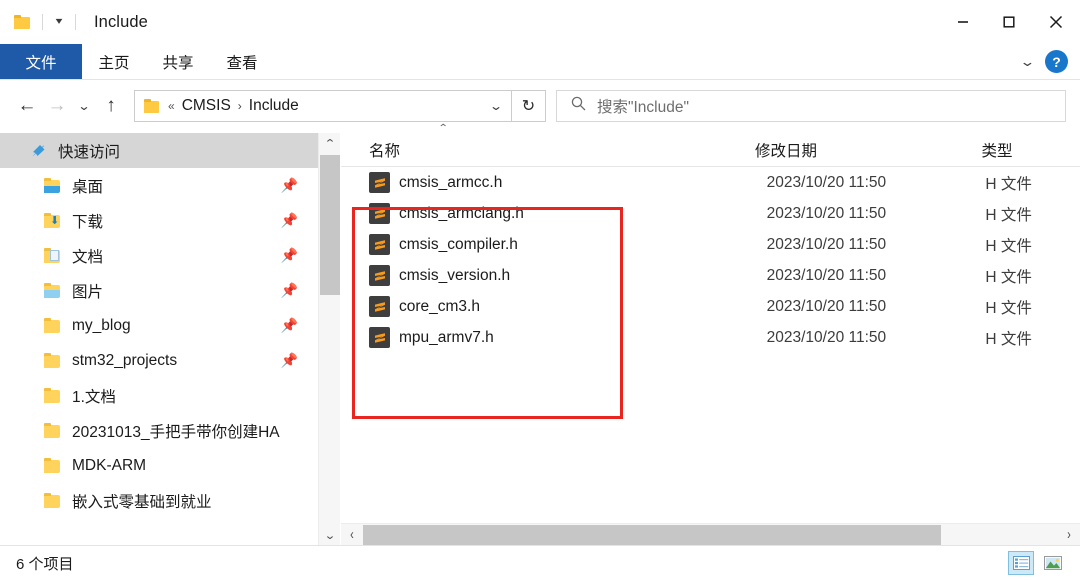  I want to click on breadcrumb-item-include: Include, so click(274, 106).